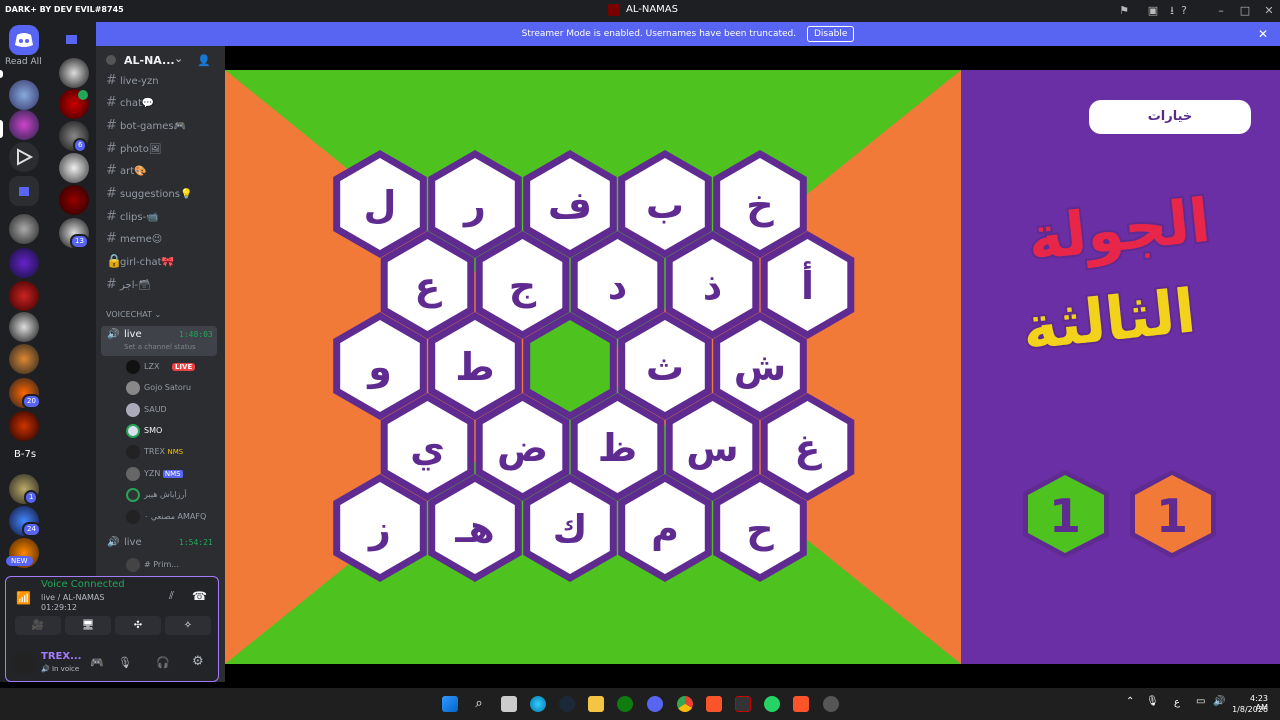 The image size is (1280, 720). I want to click on server-menu-chevron-icon: ⌄, so click(178, 58).